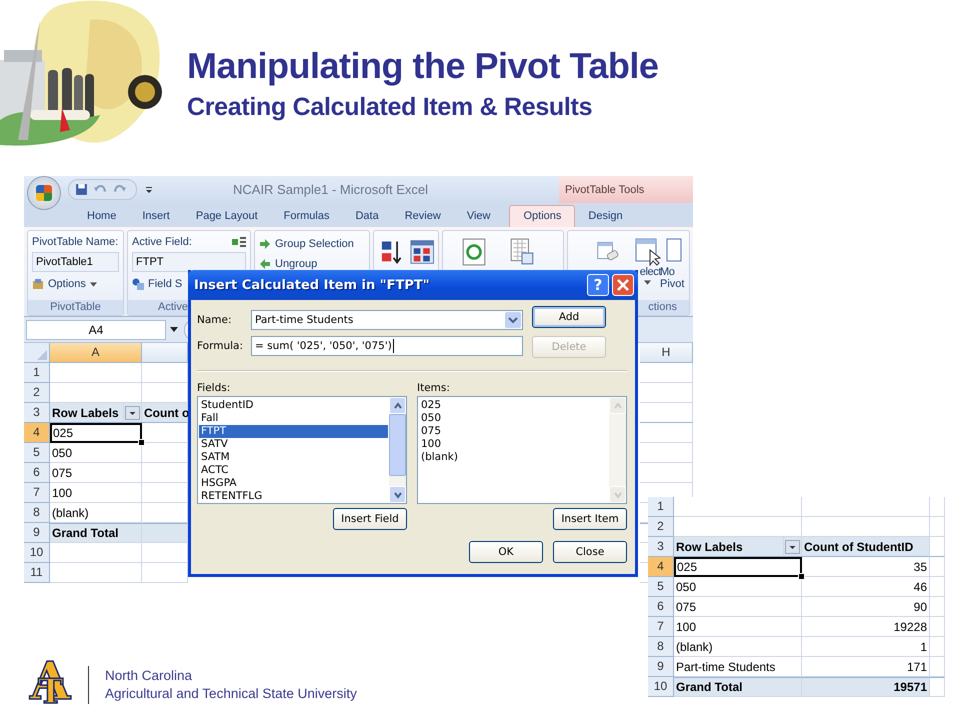 The image size is (960, 720). Describe the element at coordinates (866, 627) in the screenshot. I see `table-cell: 19228` at that location.